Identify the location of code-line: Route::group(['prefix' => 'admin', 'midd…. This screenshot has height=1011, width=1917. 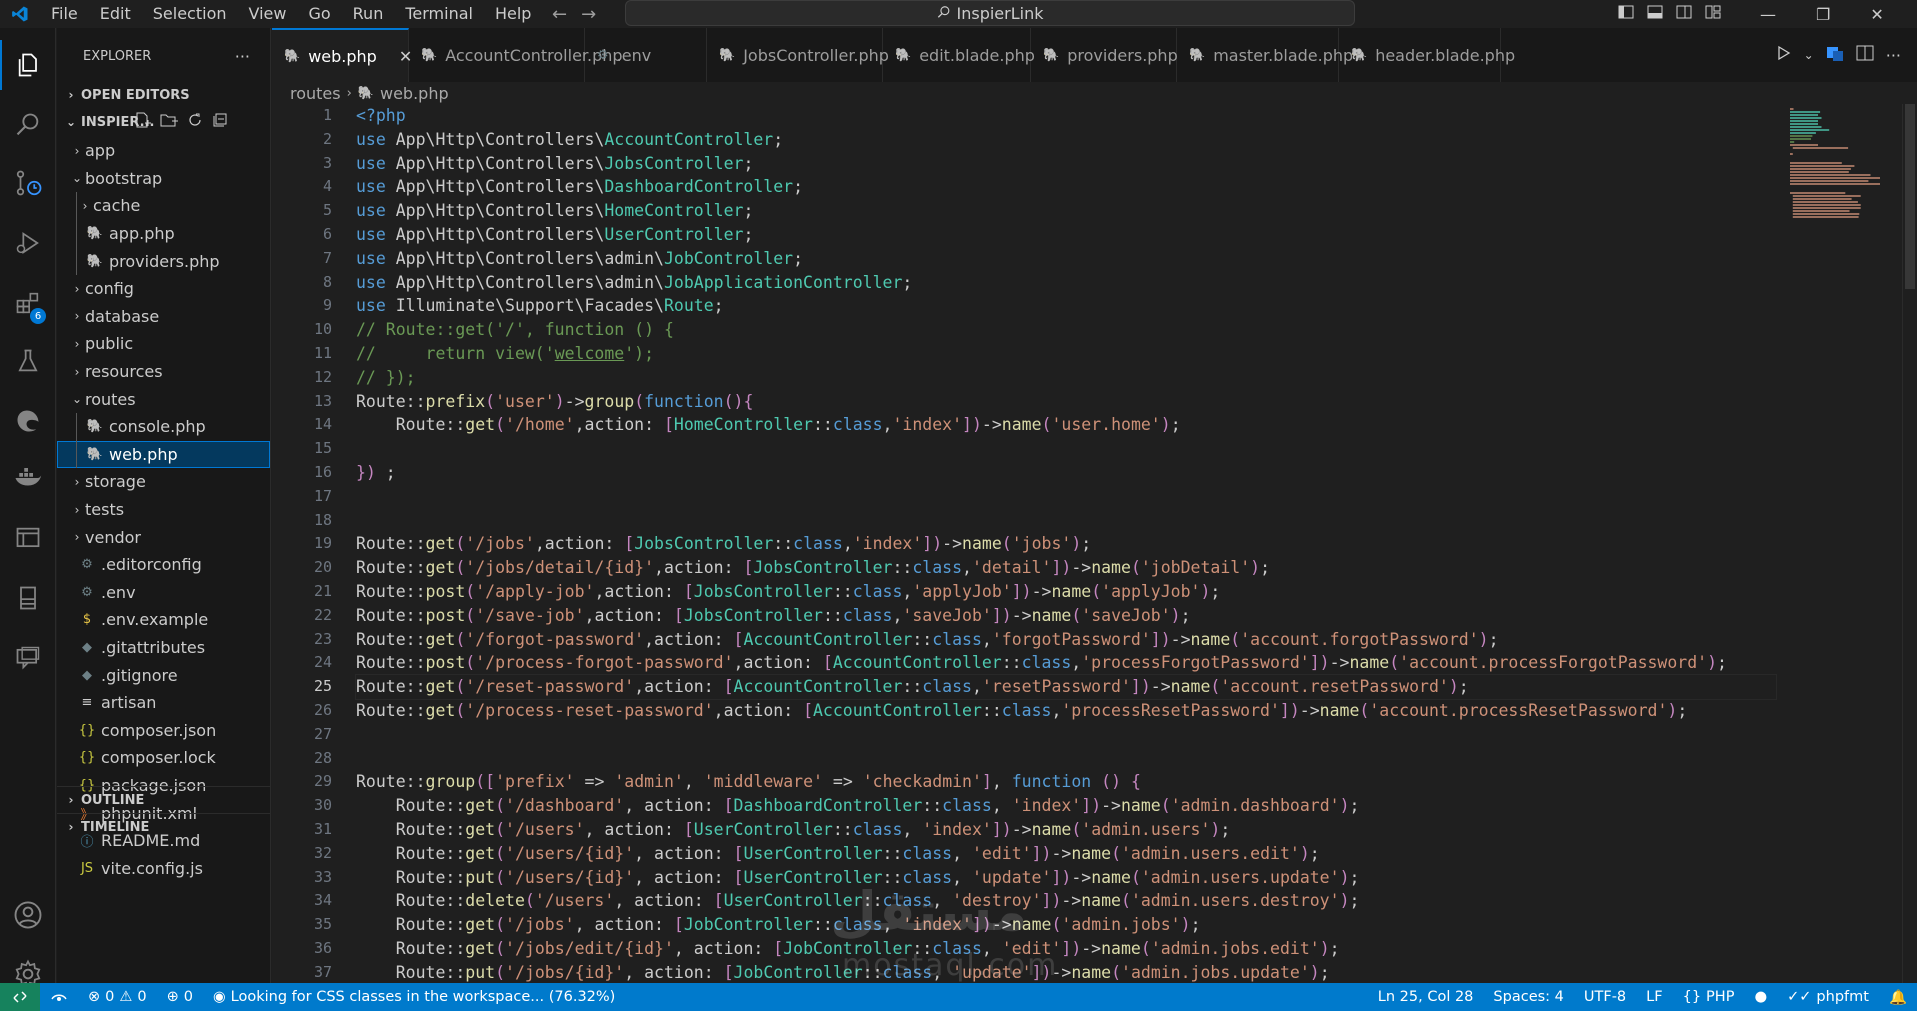
(1066, 782).